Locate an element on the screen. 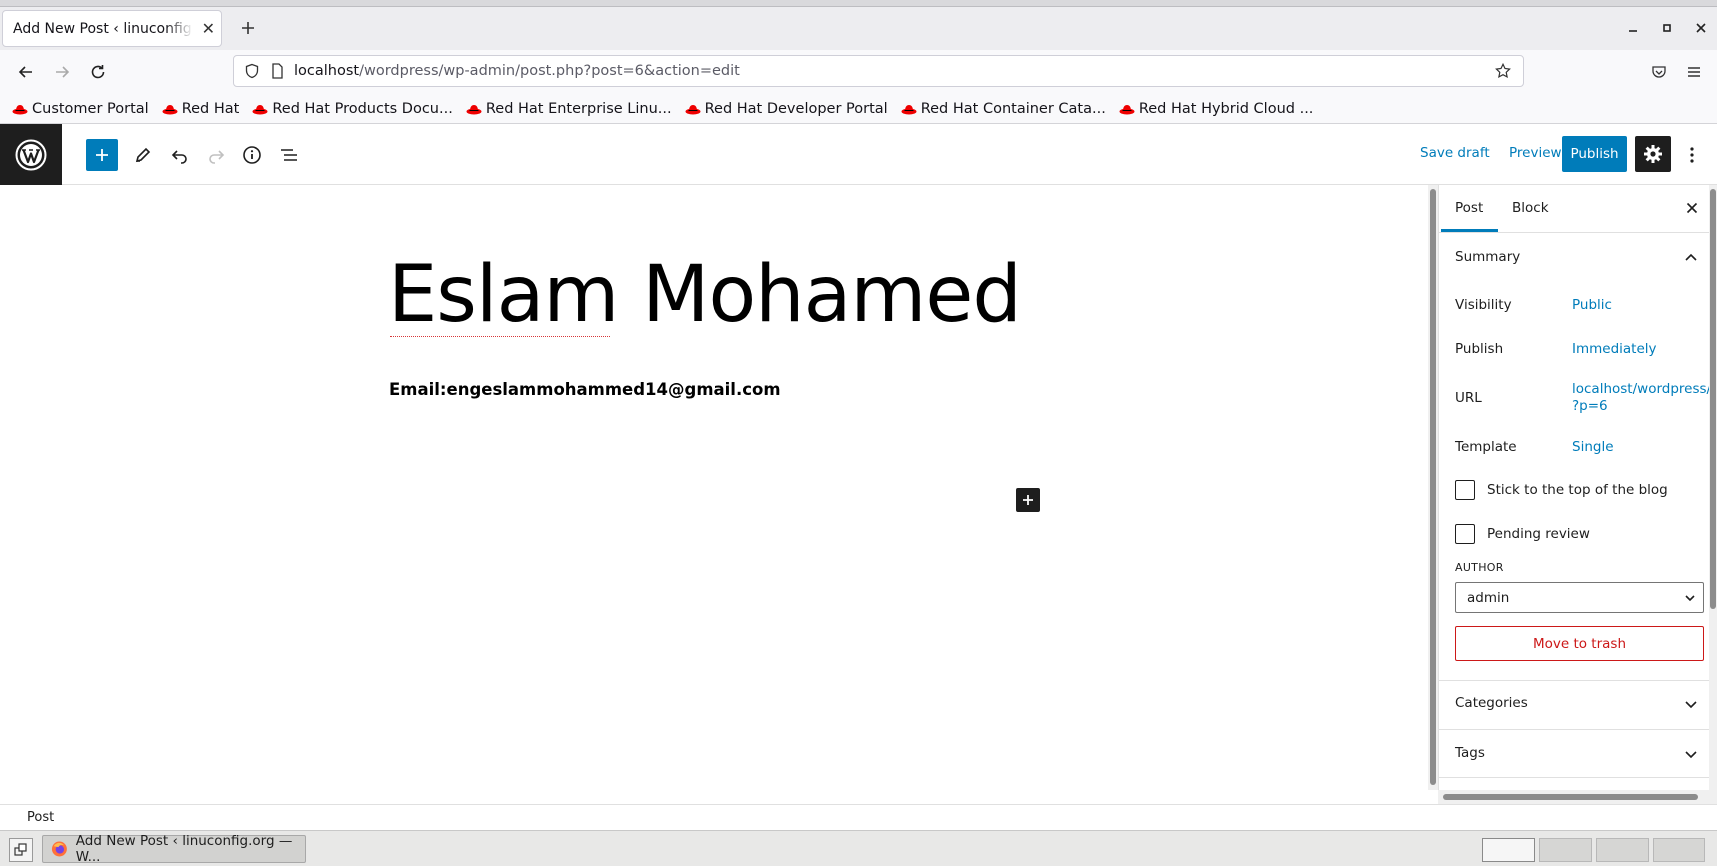 This screenshot has width=1717, height=866. close-sidebar-icon is located at coordinates (1692, 208).